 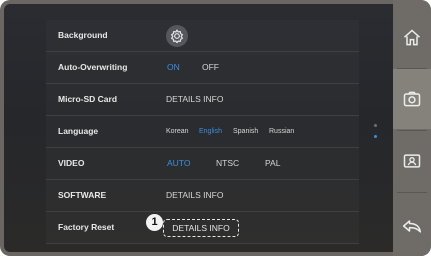 What do you see at coordinates (245, 131) in the screenshot?
I see `language-option-spanish: Spanish` at bounding box center [245, 131].